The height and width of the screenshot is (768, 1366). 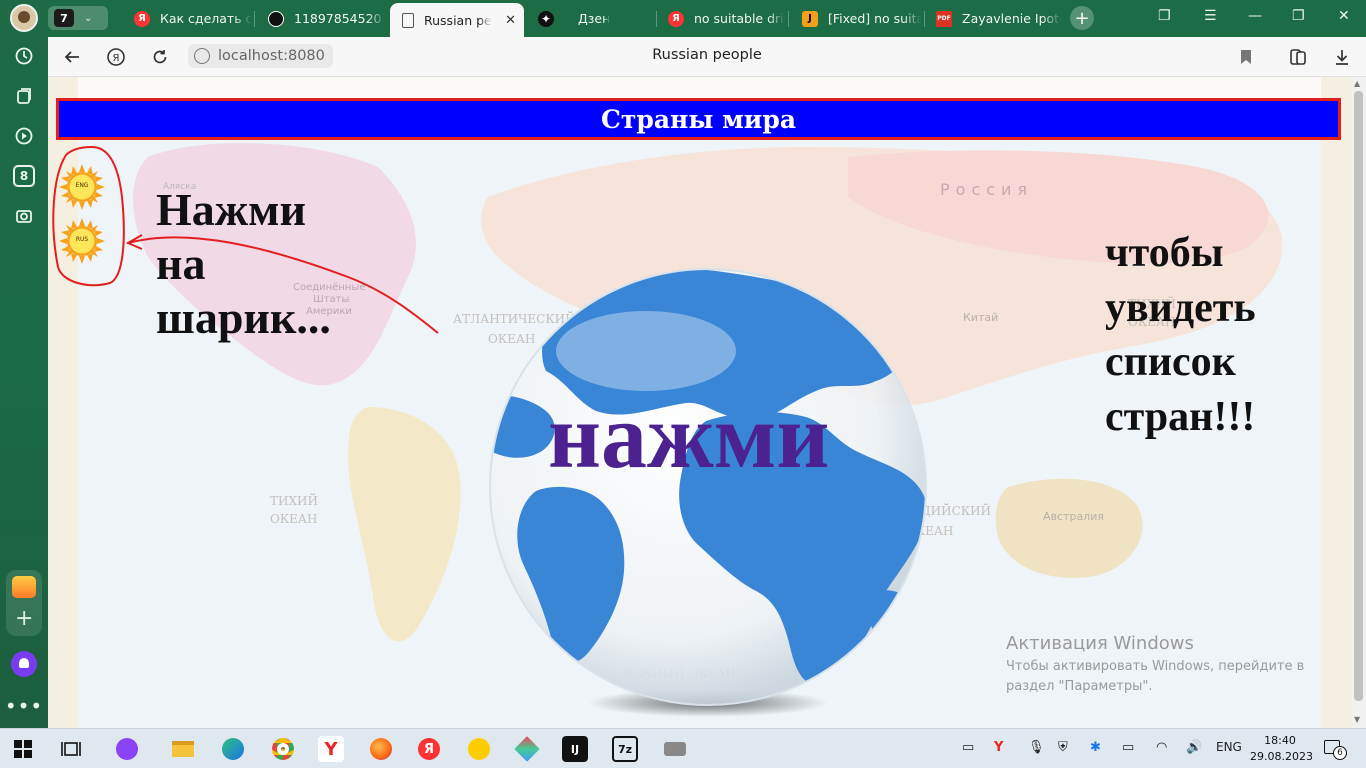 What do you see at coordinates (1082, 18) in the screenshot?
I see `new-tab-button: +` at bounding box center [1082, 18].